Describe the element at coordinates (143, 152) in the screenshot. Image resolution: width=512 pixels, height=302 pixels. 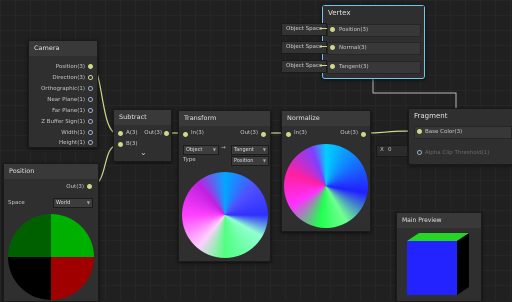
I see `collapse-chevron-icon: ⌄` at that location.